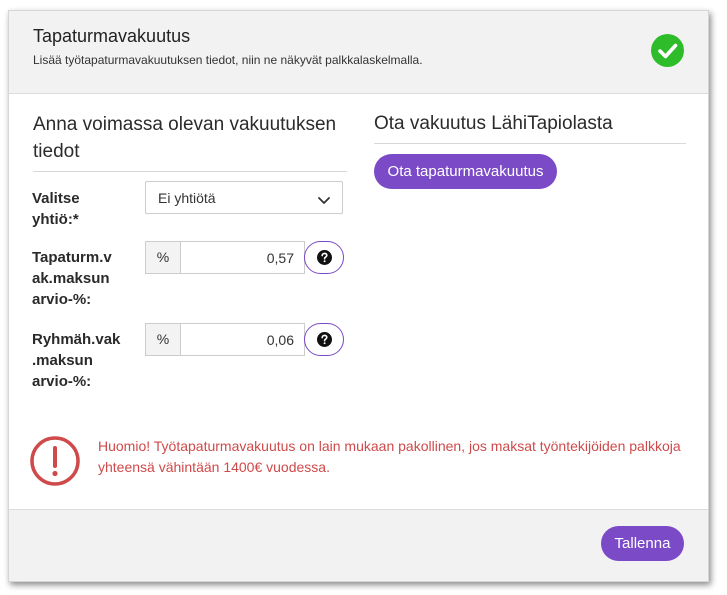 This screenshot has height=595, width=727. Describe the element at coordinates (163, 257) in the screenshot. I see `accident-rate-unit: %` at that location.